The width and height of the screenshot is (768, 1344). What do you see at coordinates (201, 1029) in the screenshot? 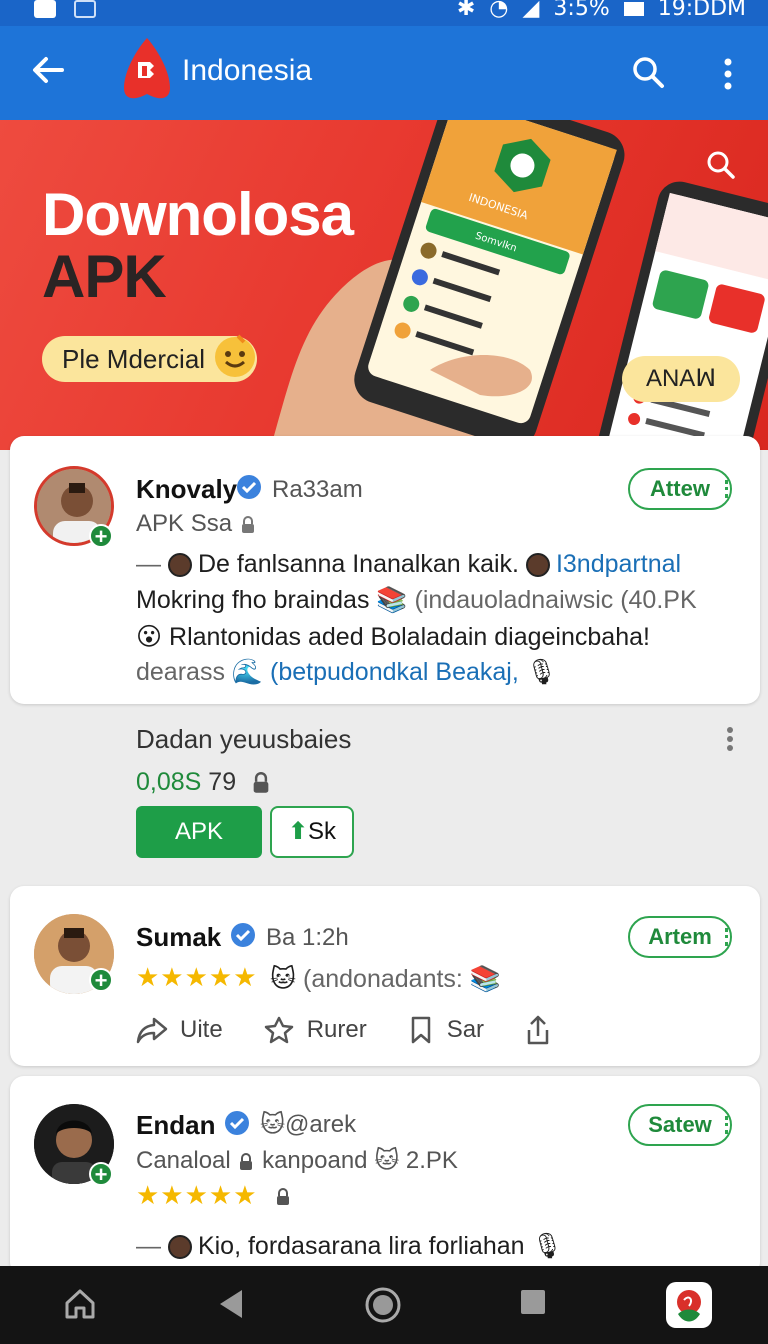
I see `share-label: Uite` at bounding box center [201, 1029].